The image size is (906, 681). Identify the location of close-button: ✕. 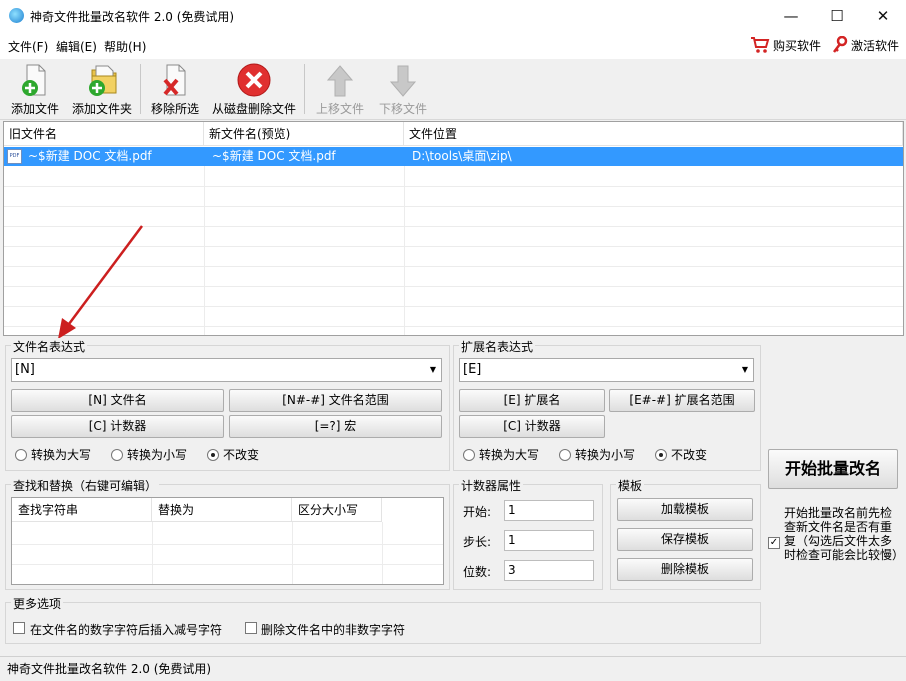
(883, 15).